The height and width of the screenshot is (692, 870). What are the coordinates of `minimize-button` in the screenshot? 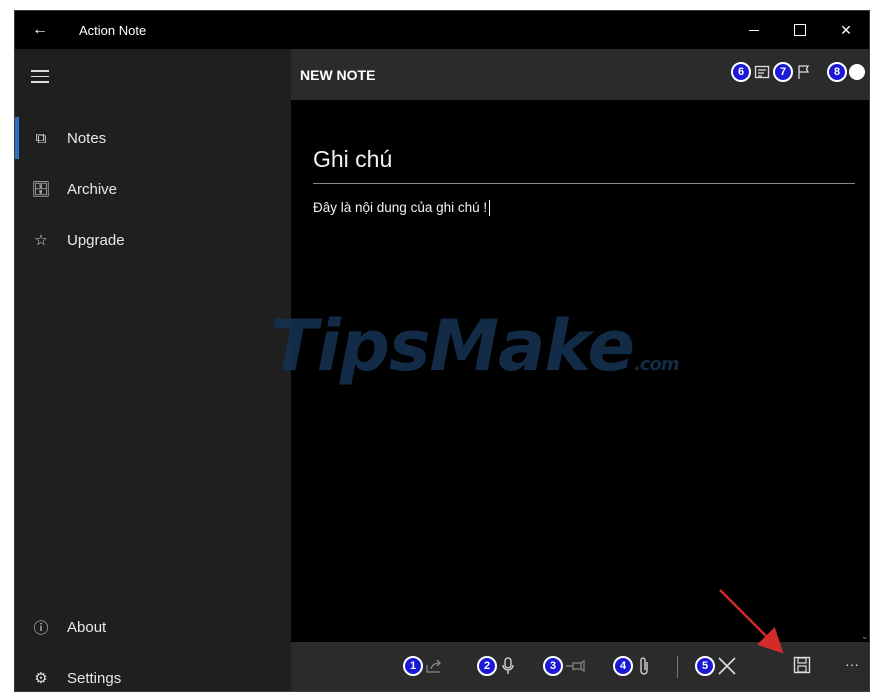 It's located at (754, 30).